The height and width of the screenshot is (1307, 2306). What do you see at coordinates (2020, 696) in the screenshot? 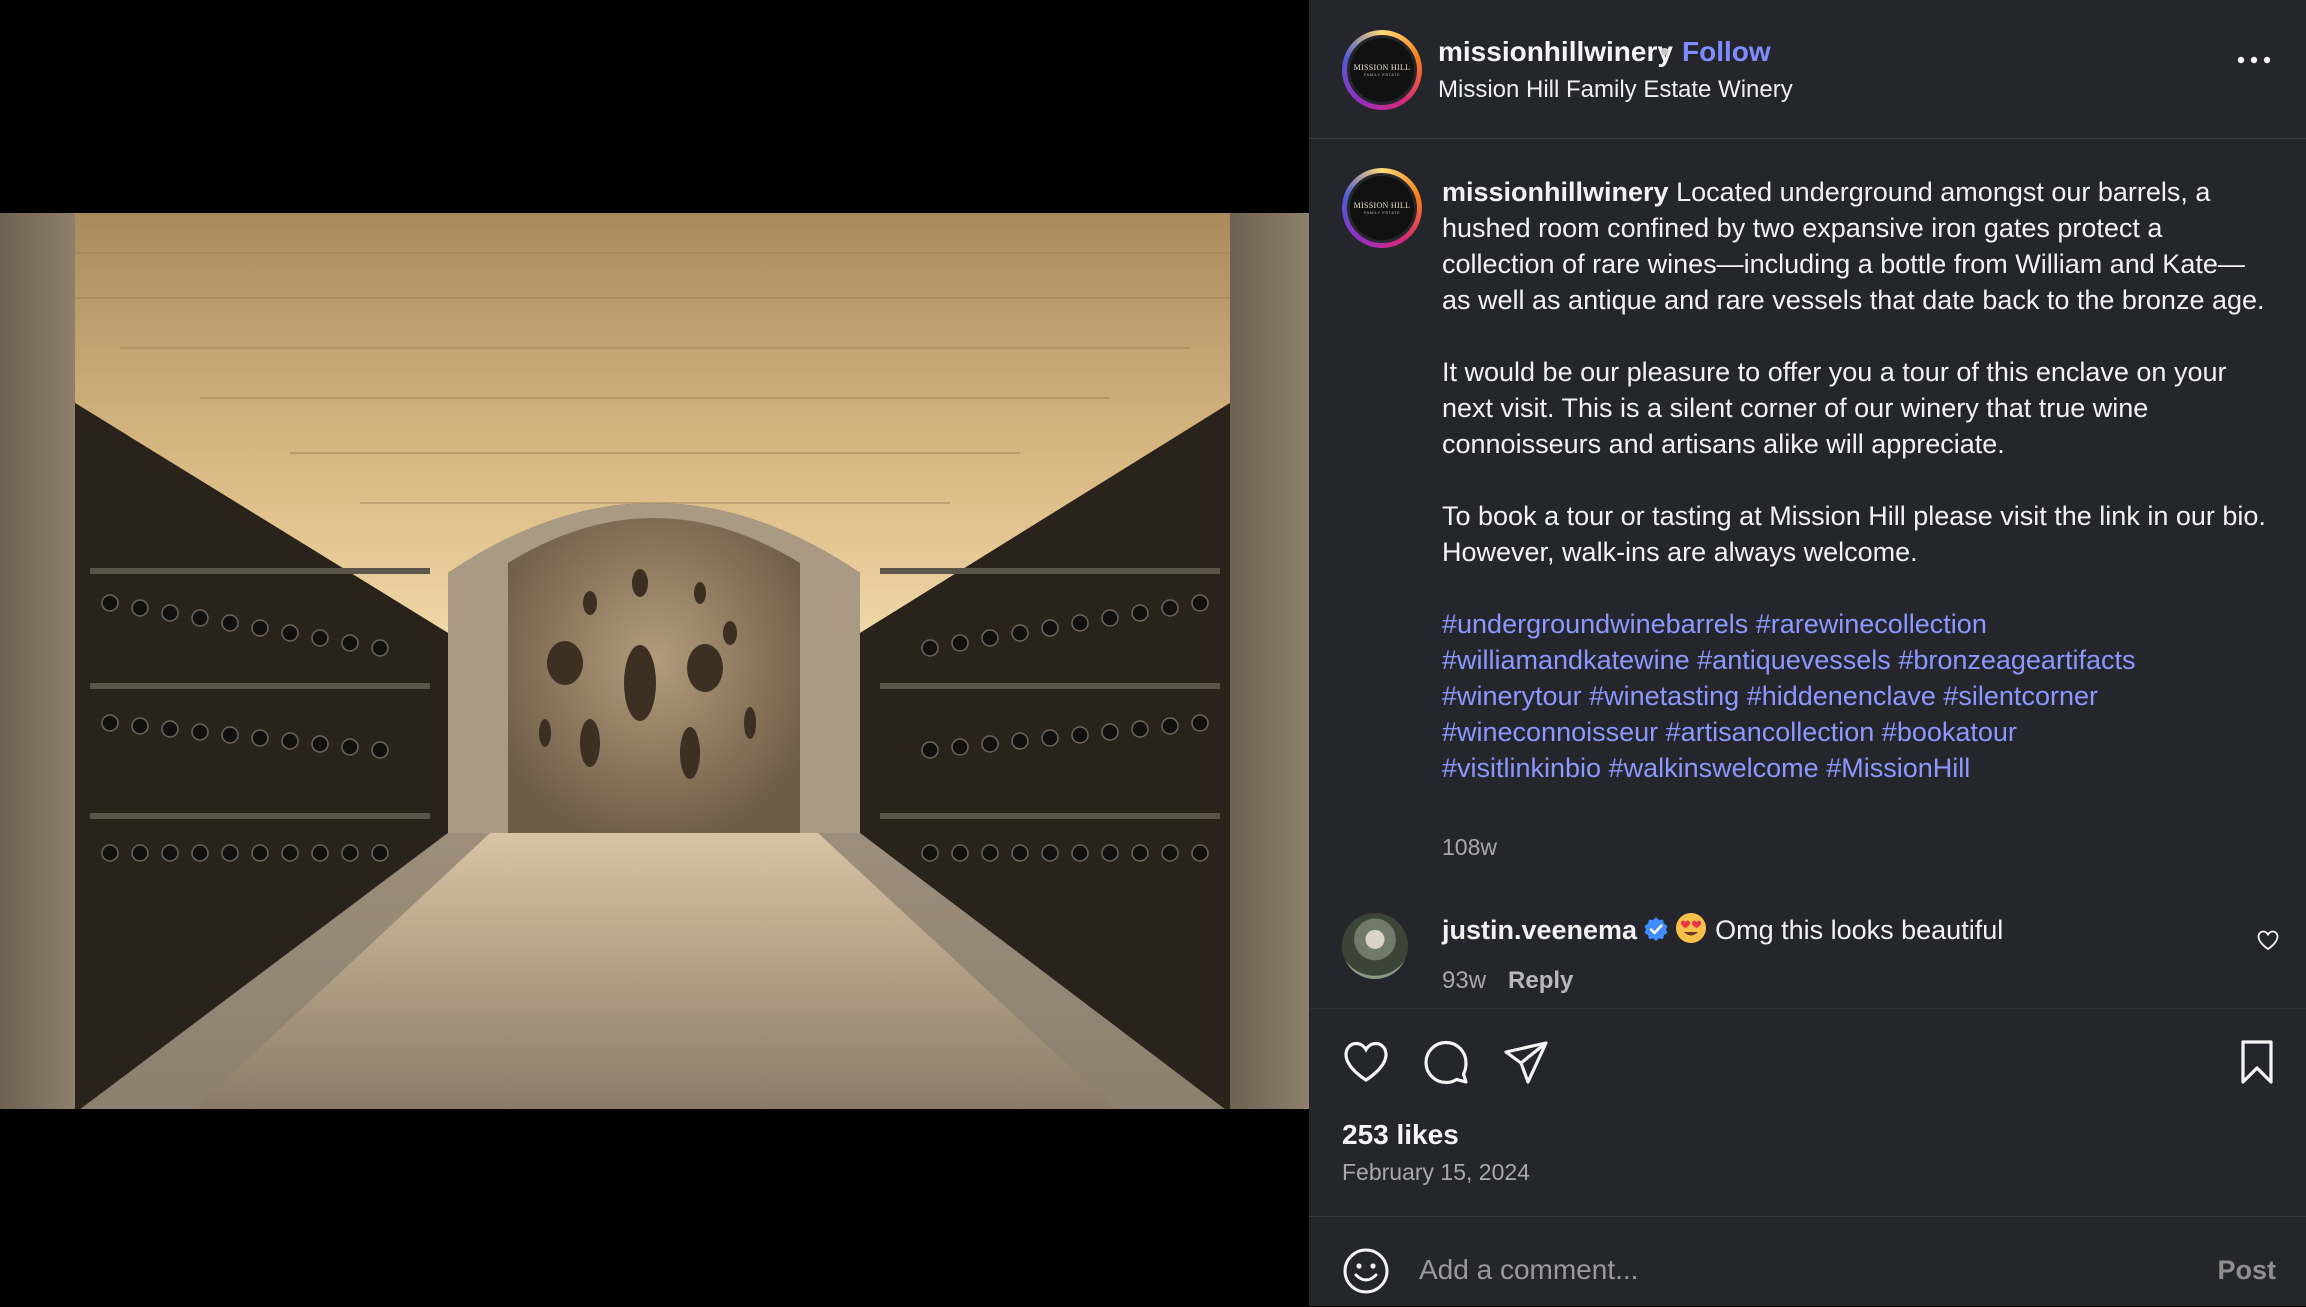
I see `hashtag-link: #silentcorner` at bounding box center [2020, 696].